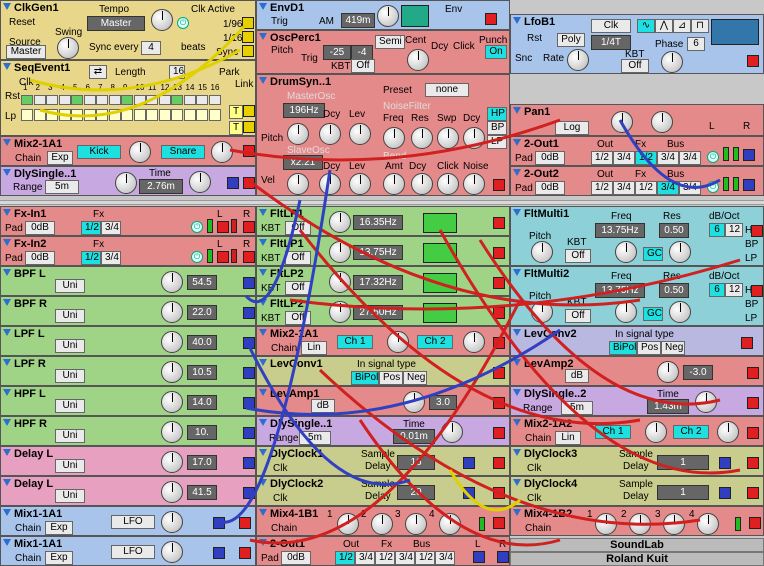 The width and height of the screenshot is (764, 566). I want to click on ch2-label: Ch 2, so click(691, 432).